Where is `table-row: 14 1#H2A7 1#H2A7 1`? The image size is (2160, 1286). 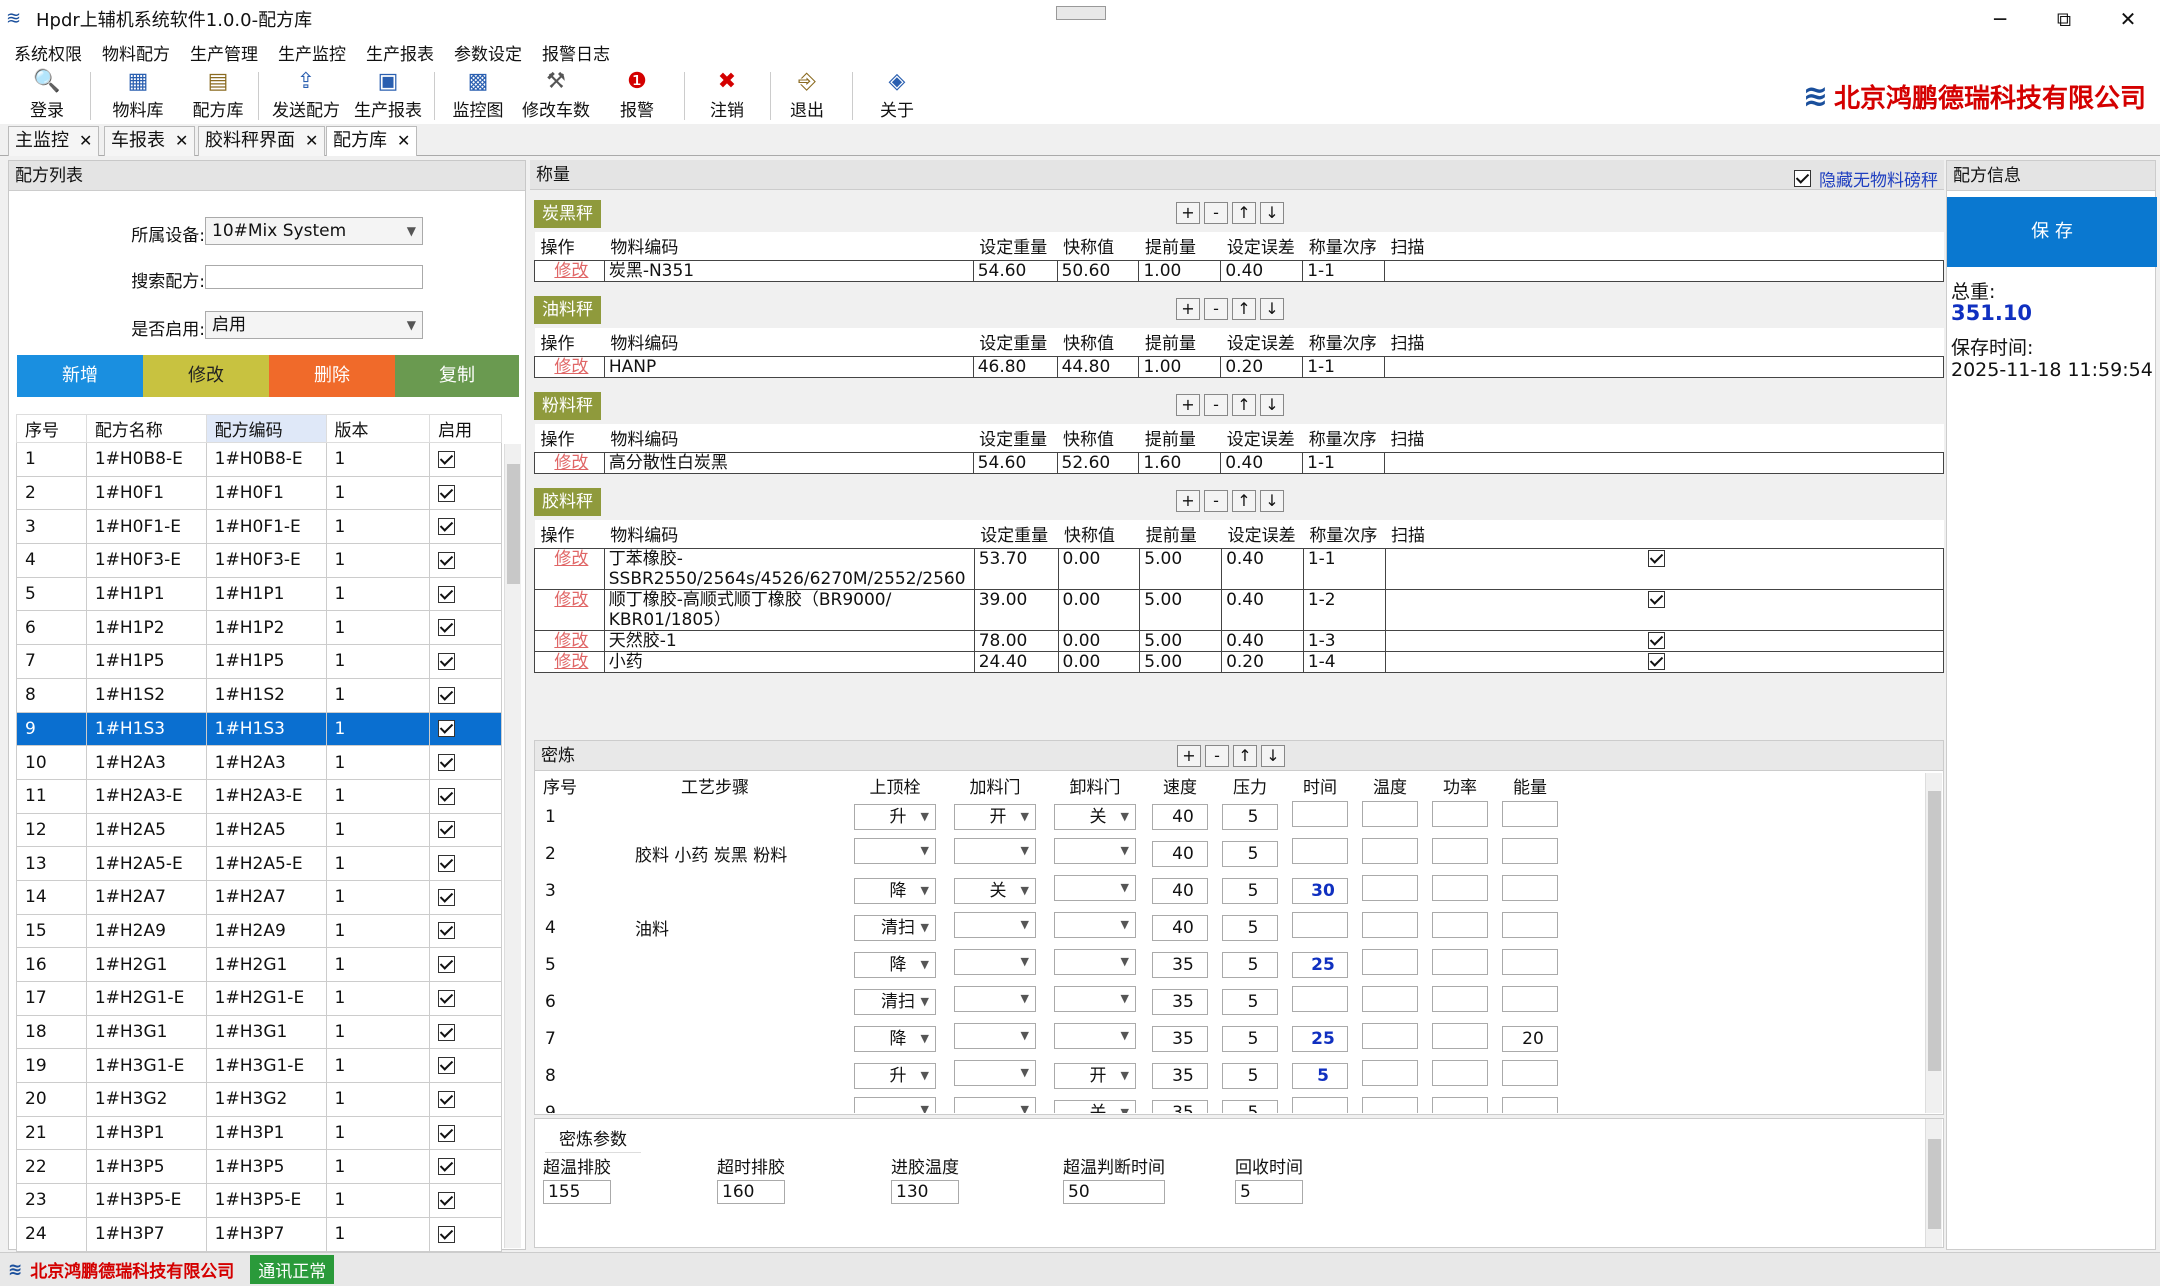 table-row: 14 1#H2A7 1#H2A7 1 is located at coordinates (259, 897).